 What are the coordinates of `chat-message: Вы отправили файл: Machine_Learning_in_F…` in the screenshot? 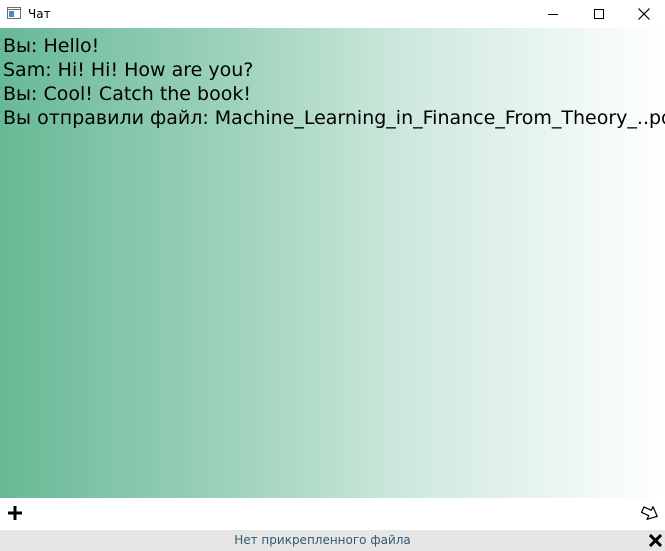 It's located at (334, 118).